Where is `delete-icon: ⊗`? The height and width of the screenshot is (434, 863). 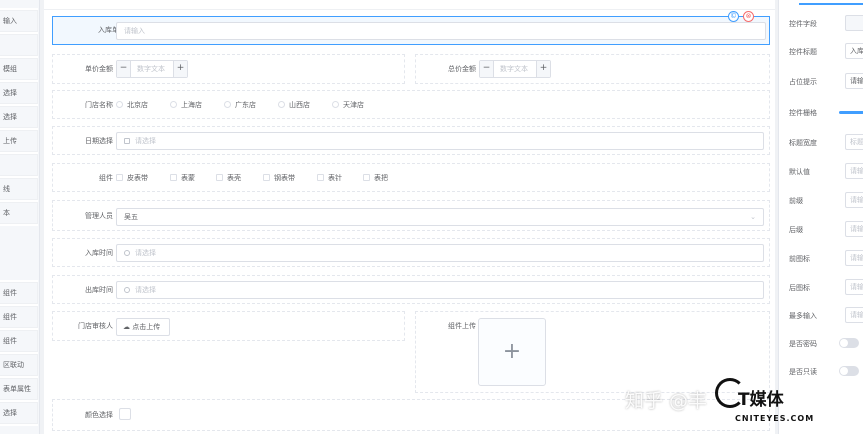 delete-icon: ⊗ is located at coordinates (748, 16).